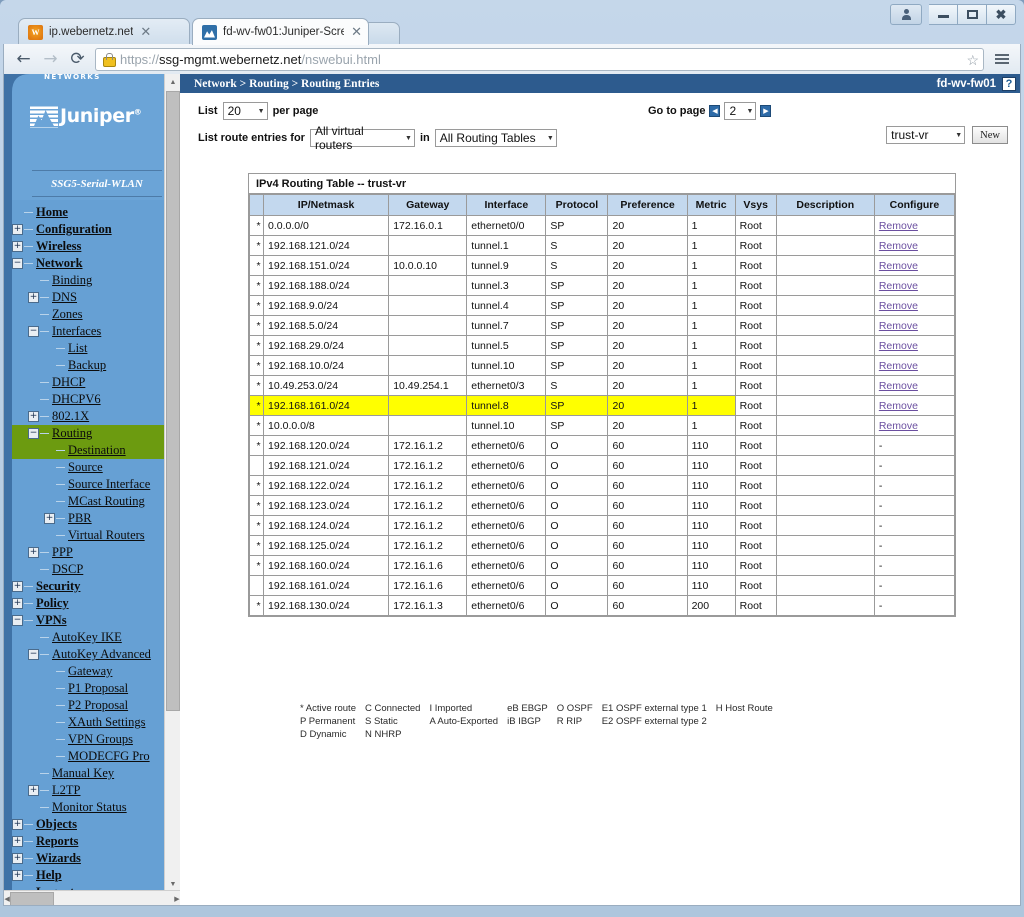  What do you see at coordinates (766, 111) in the screenshot?
I see `next-page-button: ▶` at bounding box center [766, 111].